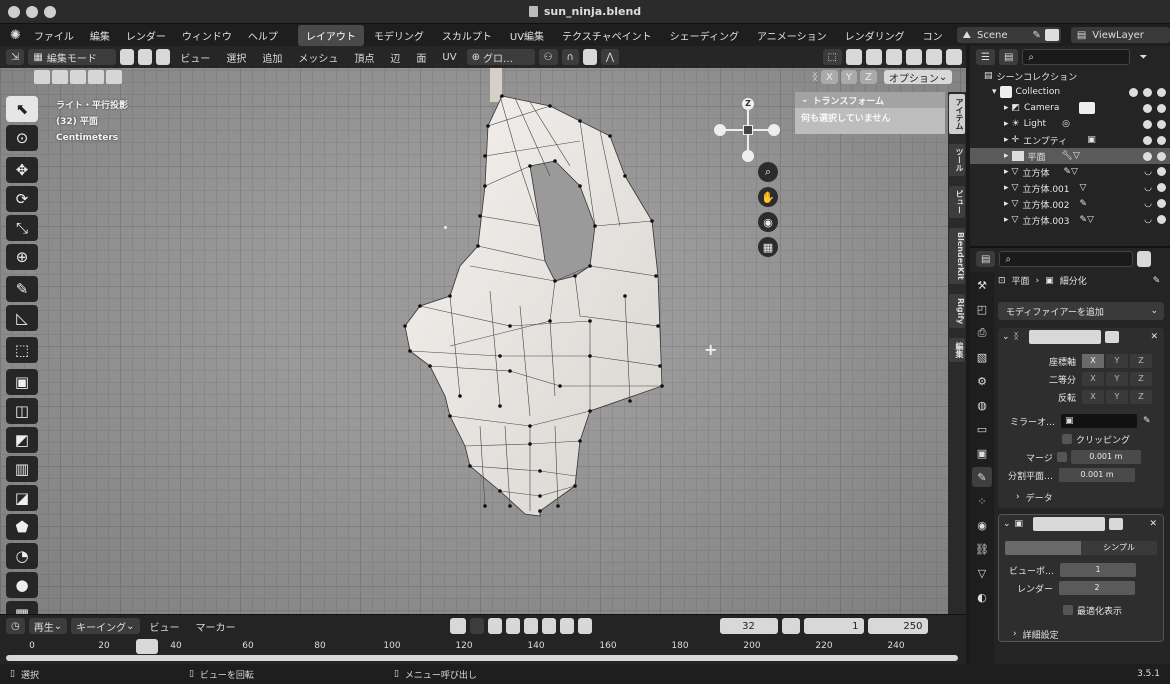 Image resolution: width=1170 pixels, height=684 pixels. Describe the element at coordinates (957, 202) in the screenshot. I see `tab-view: ビュー` at that location.